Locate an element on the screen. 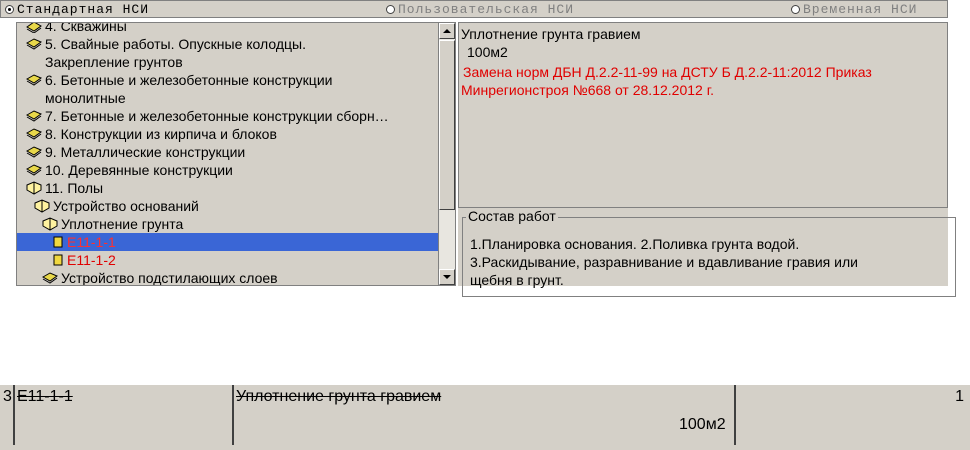 This screenshot has width=970, height=450. tree-item-continuation: Закрепление грунтов is located at coordinates (114, 62).